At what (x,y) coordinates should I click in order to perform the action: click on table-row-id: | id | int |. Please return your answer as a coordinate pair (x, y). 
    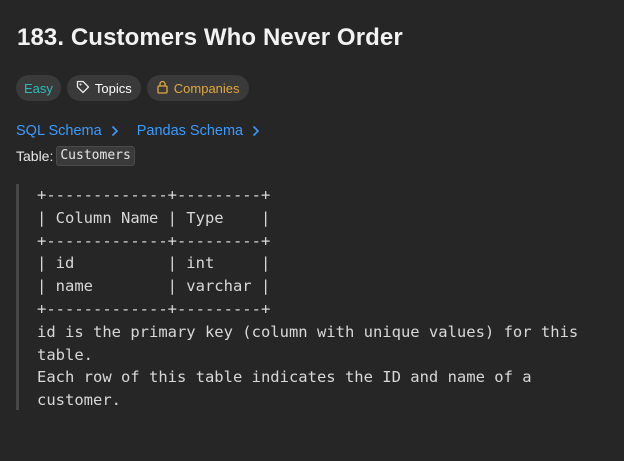
    Looking at the image, I should click on (154, 263).